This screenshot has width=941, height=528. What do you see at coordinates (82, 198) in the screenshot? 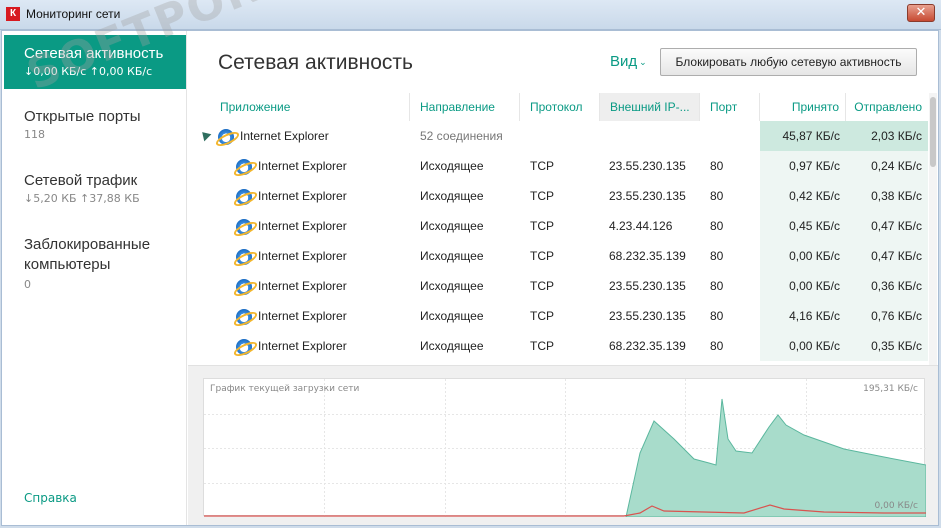
I see `sidebar-item-stats: ↓5,20 КБ ↑37,88 КБ` at bounding box center [82, 198].